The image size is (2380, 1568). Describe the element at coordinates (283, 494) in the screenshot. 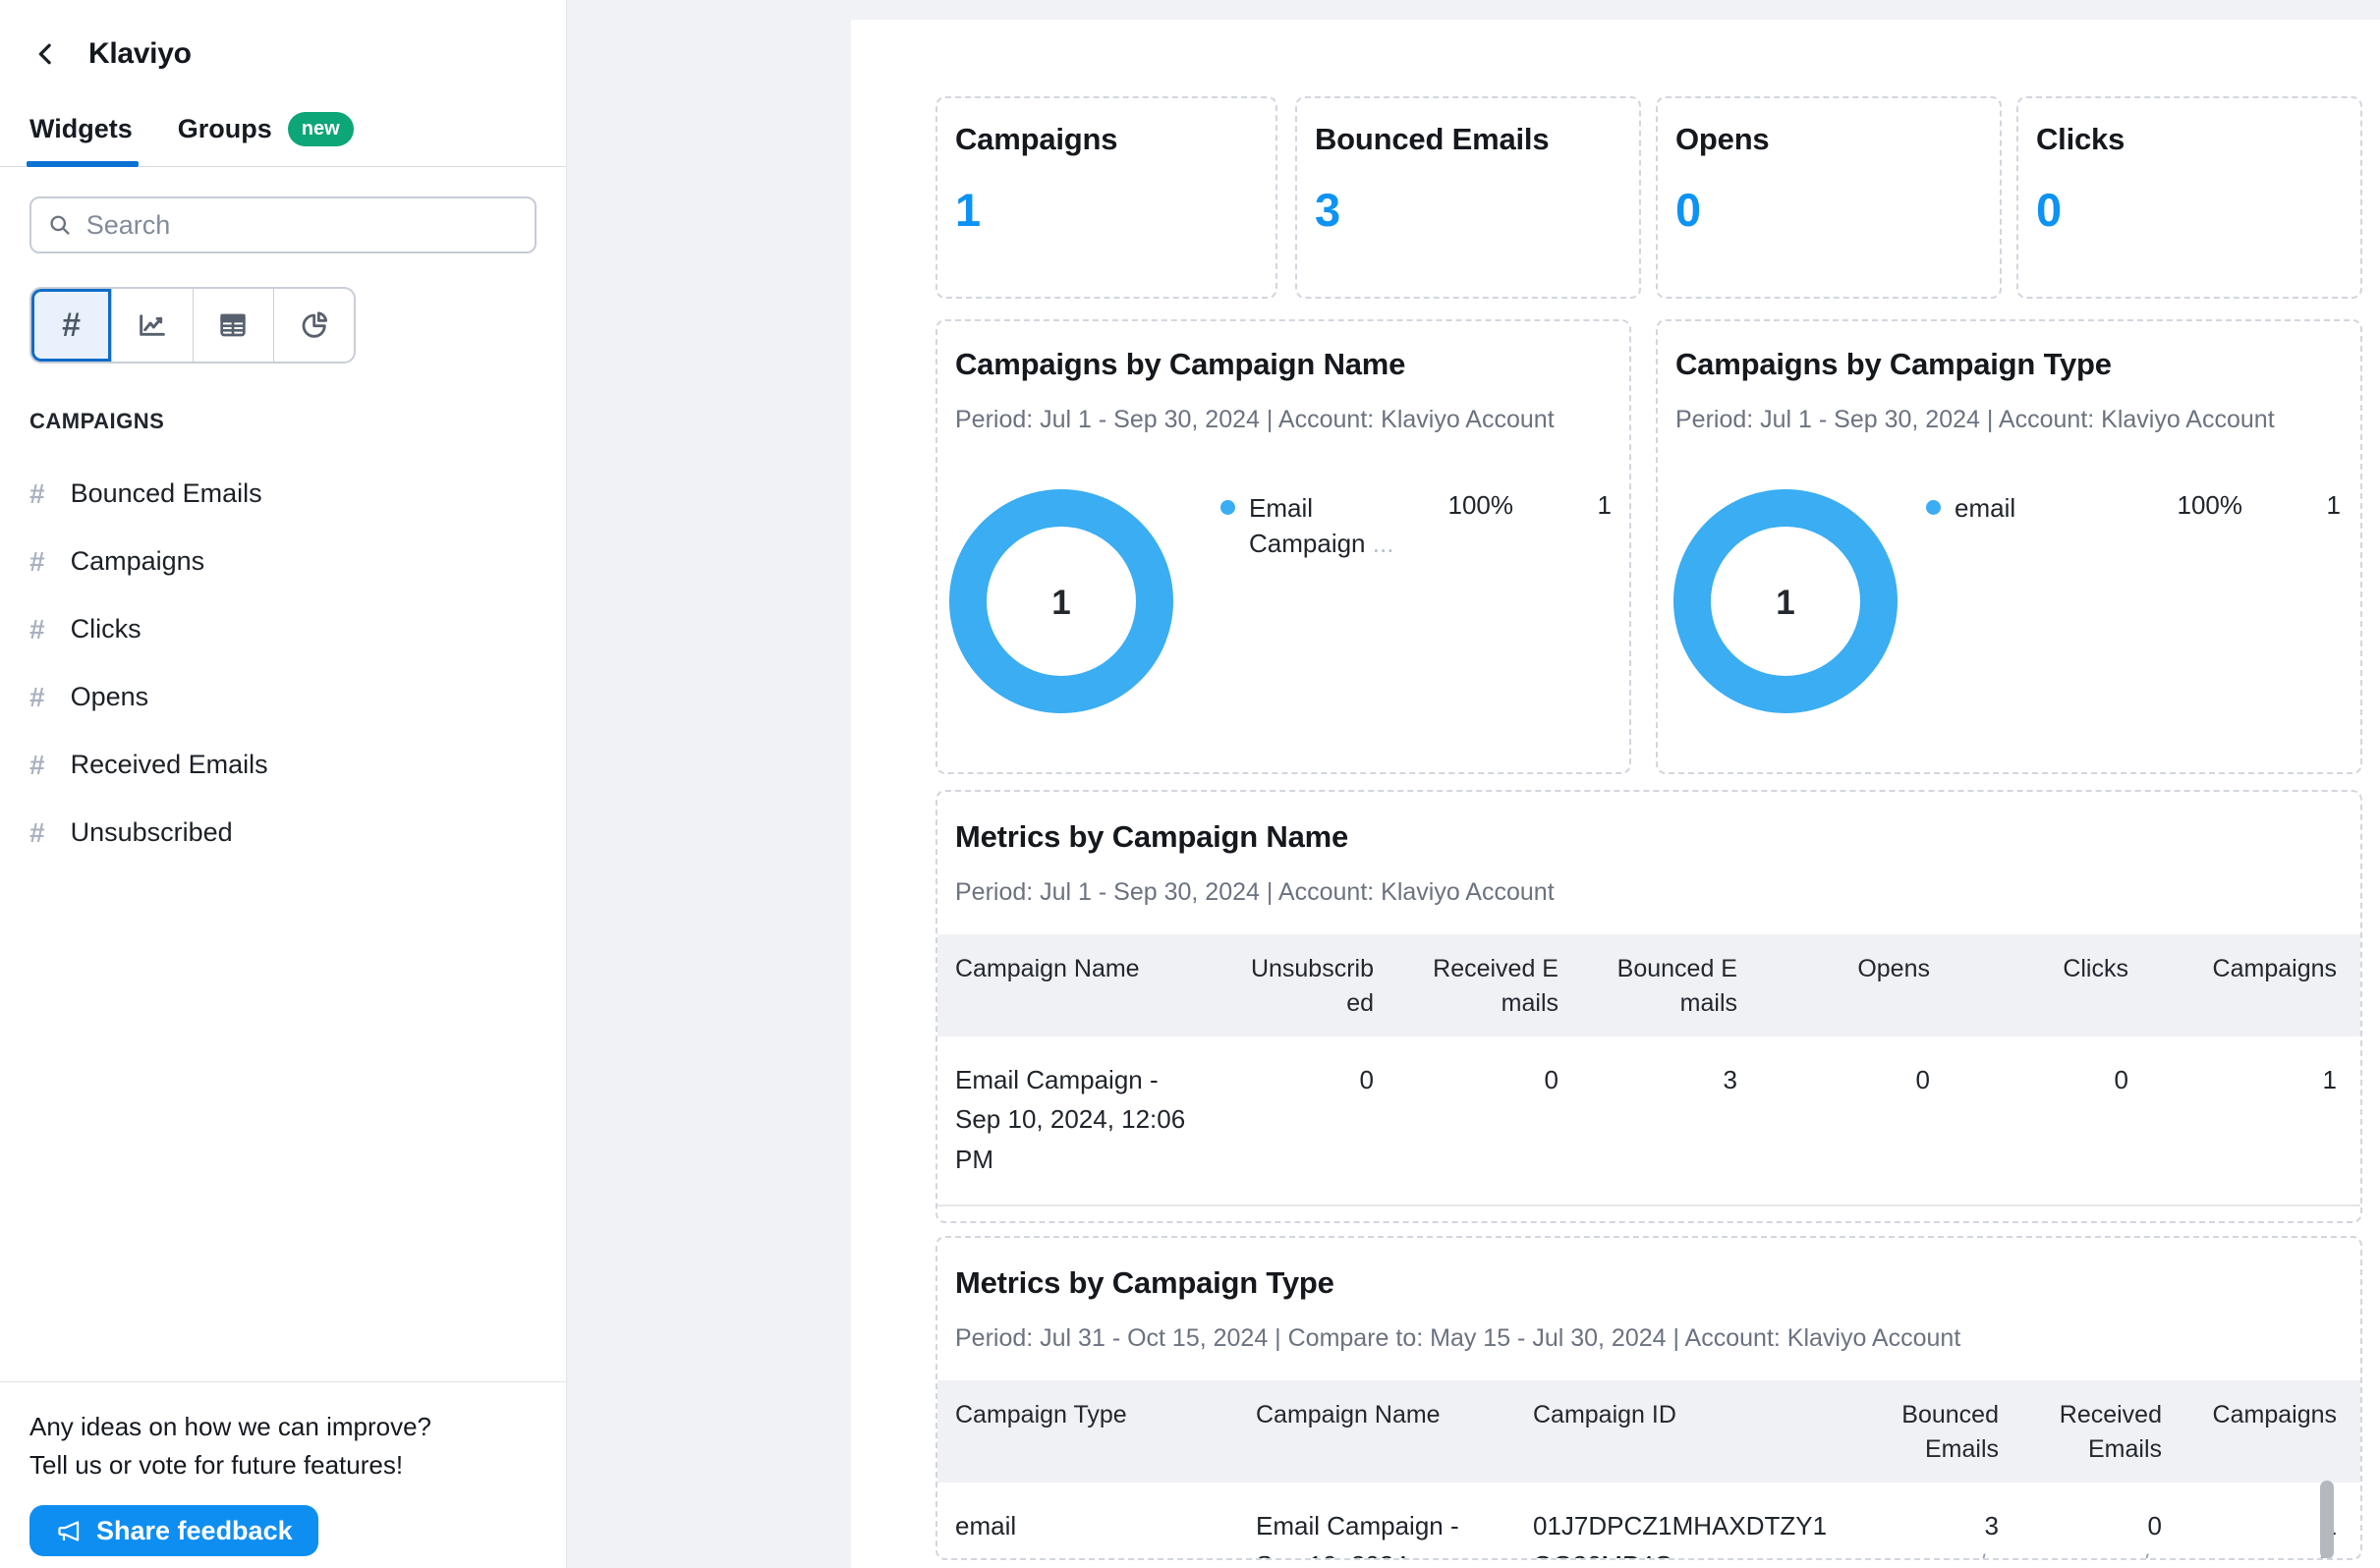

I see `sidebar-item-bounced-emails: # Bounced Emails` at that location.